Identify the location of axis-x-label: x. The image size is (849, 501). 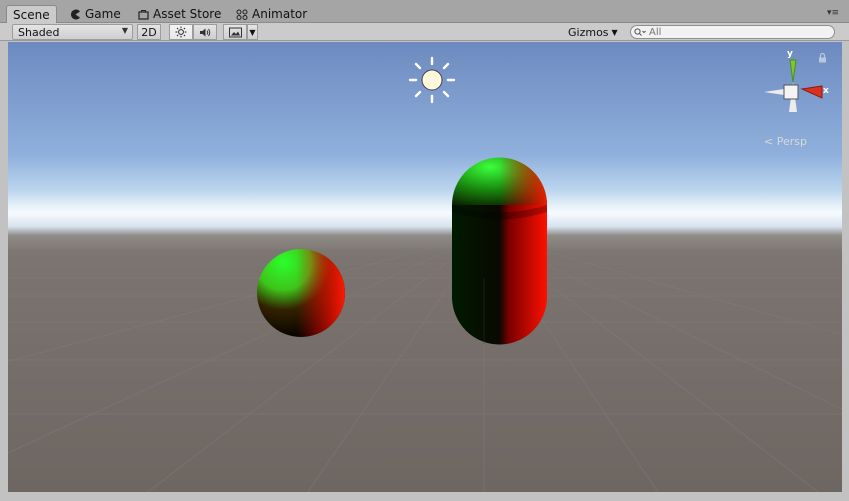
(826, 91).